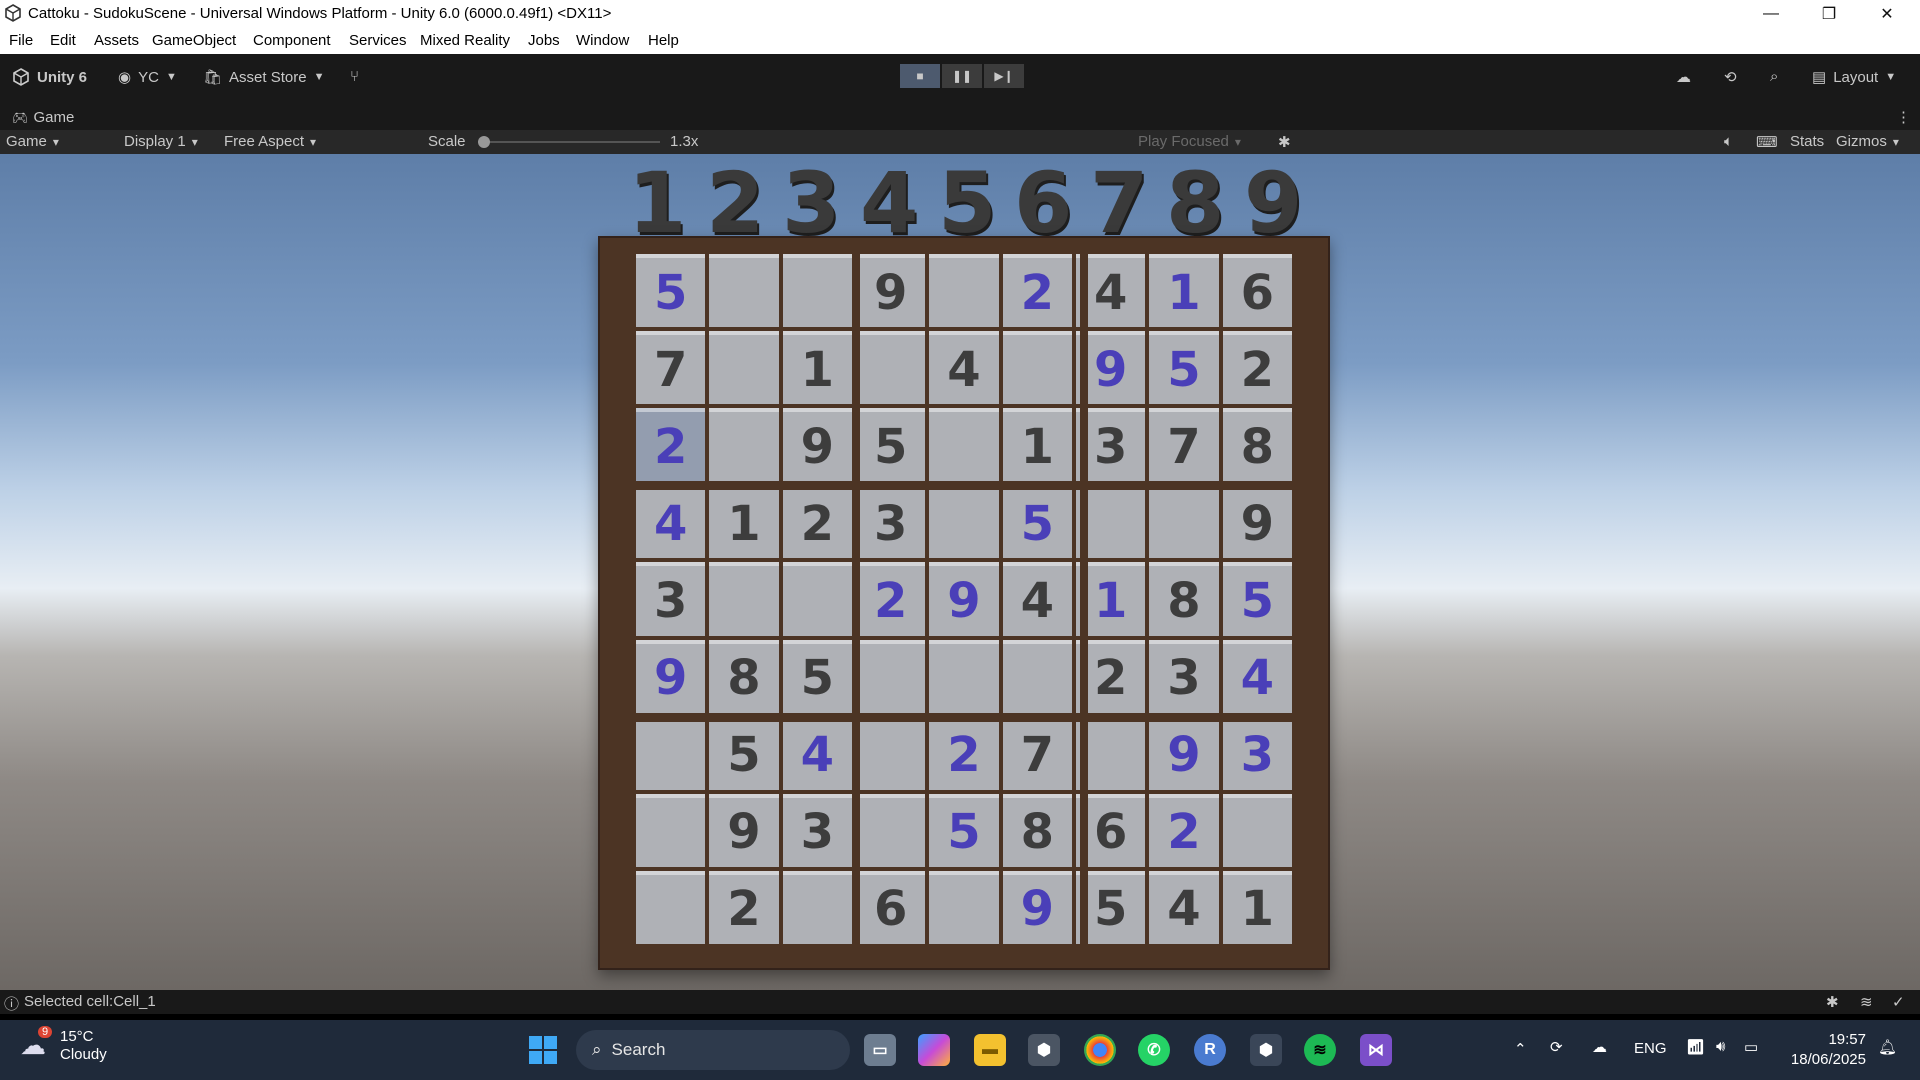 The image size is (1920, 1080). Describe the element at coordinates (1730, 77) in the screenshot. I see `history-button: ⟲` at that location.